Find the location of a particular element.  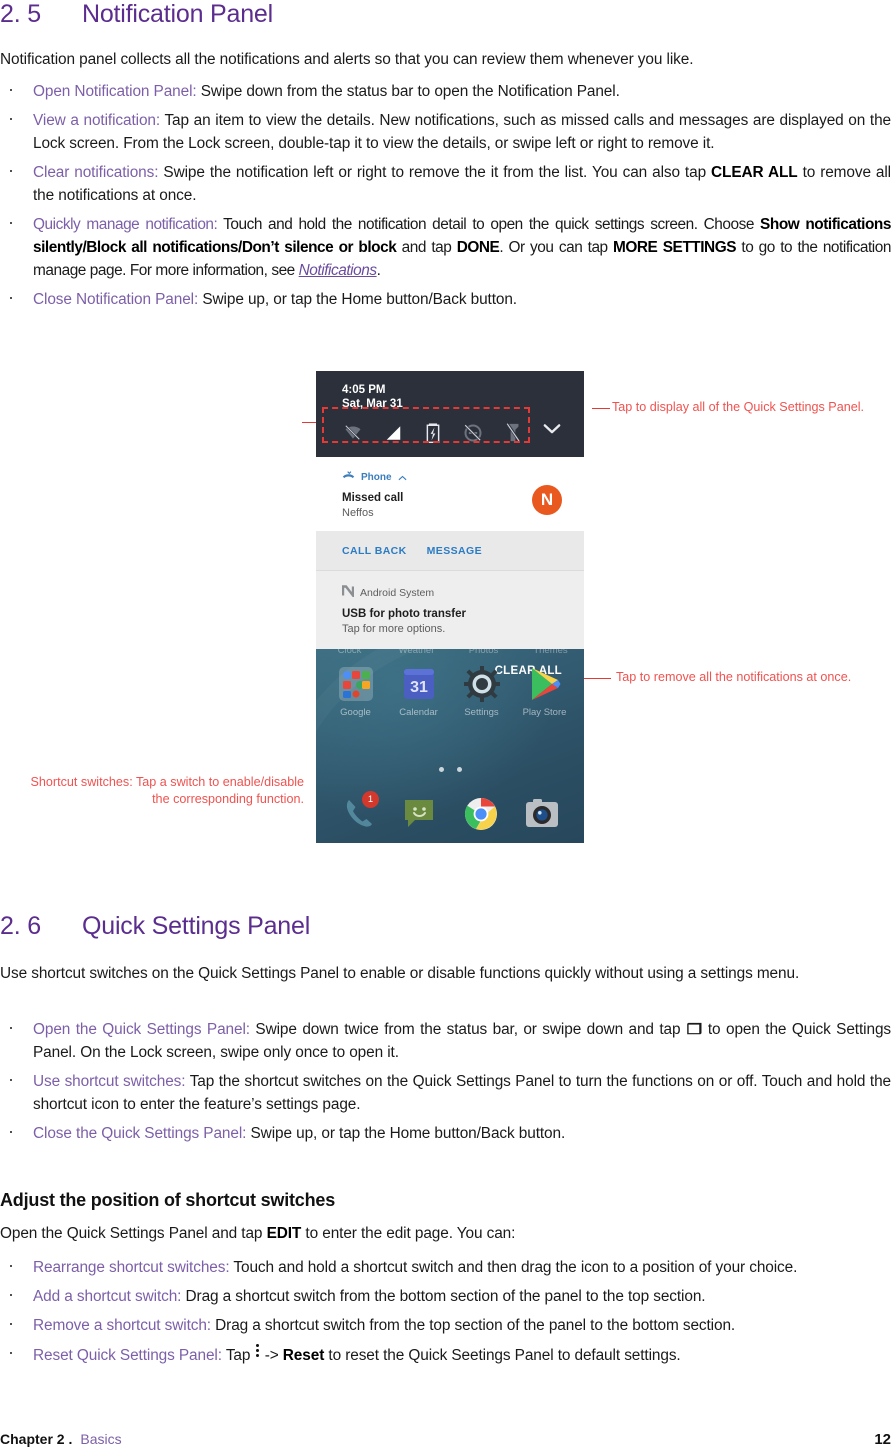

dock-item-chrome is located at coordinates (480, 814).